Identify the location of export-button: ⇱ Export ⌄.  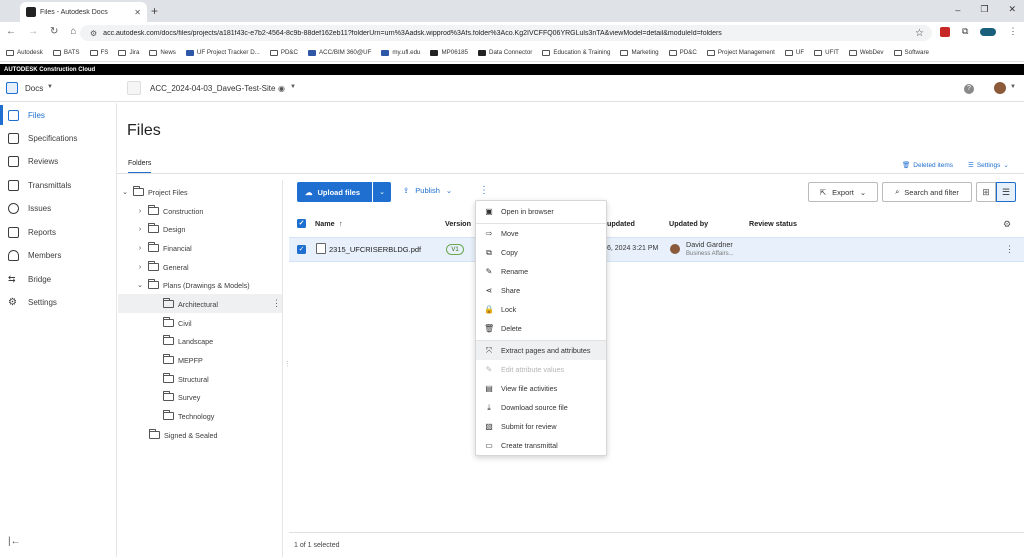
(843, 192).